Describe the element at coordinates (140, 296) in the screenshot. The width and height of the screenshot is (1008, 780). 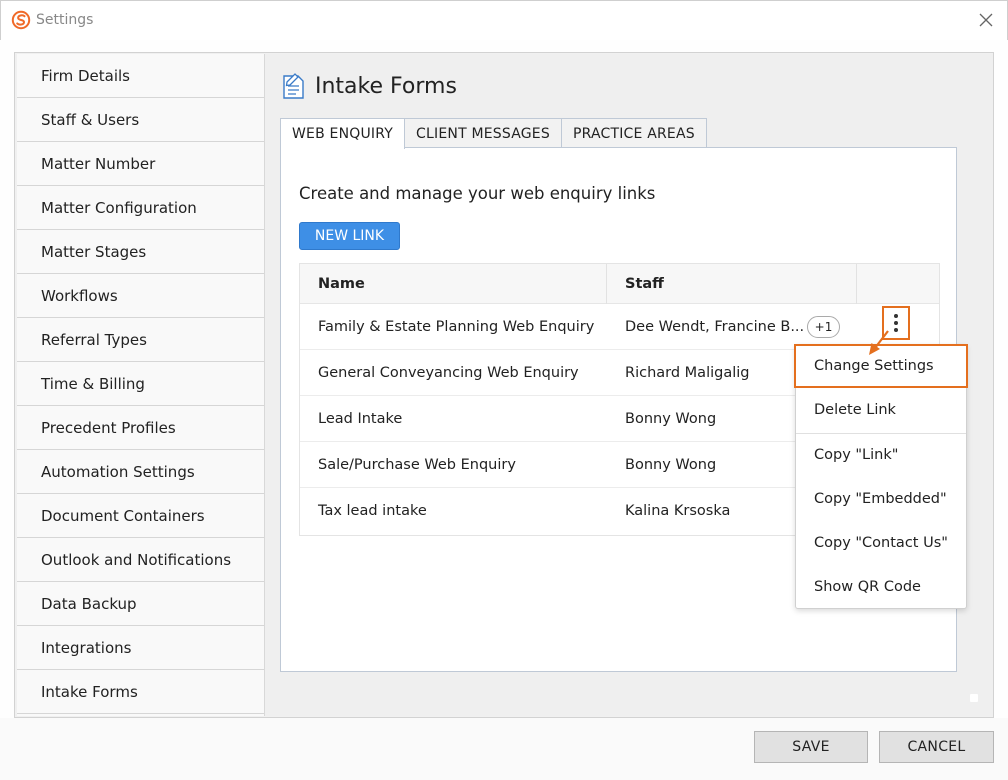
I see `sidebar-item-workflows: Workflows` at that location.